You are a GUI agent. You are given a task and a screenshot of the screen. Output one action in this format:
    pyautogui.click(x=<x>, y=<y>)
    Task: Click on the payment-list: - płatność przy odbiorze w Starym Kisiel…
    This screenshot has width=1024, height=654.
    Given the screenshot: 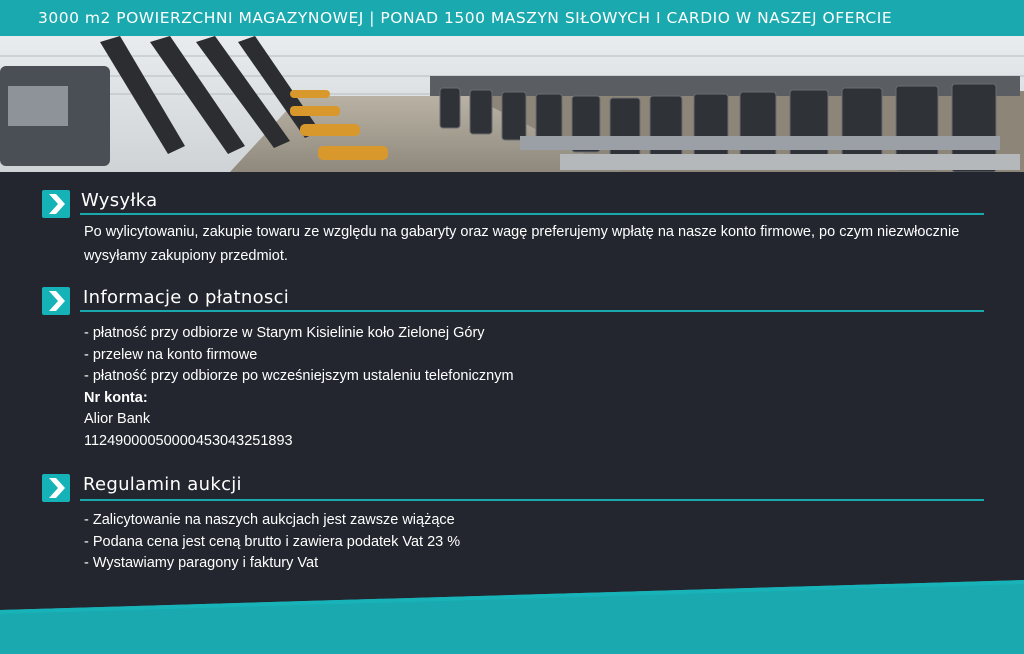 What is the action you would take?
    pyautogui.click(x=299, y=387)
    